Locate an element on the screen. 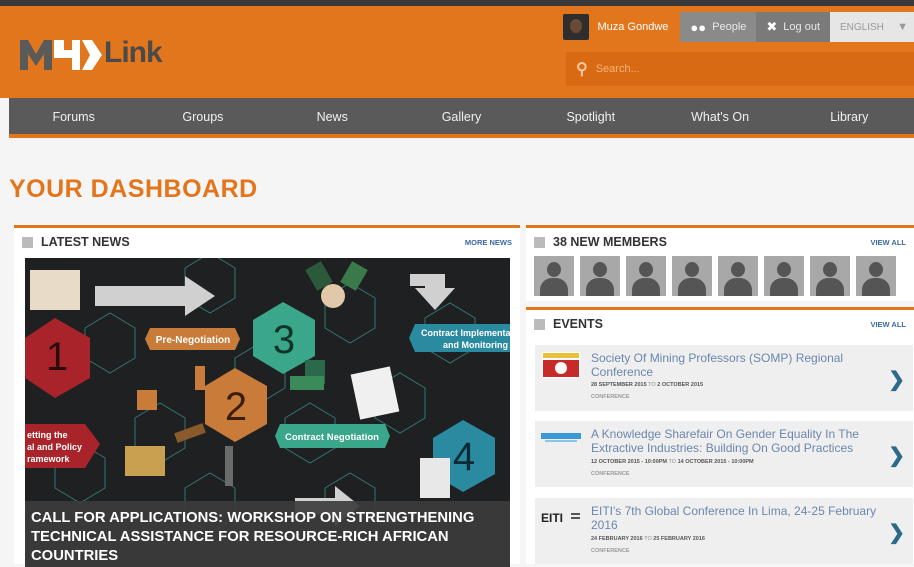  search-icon: ⚲ is located at coordinates (582, 69).